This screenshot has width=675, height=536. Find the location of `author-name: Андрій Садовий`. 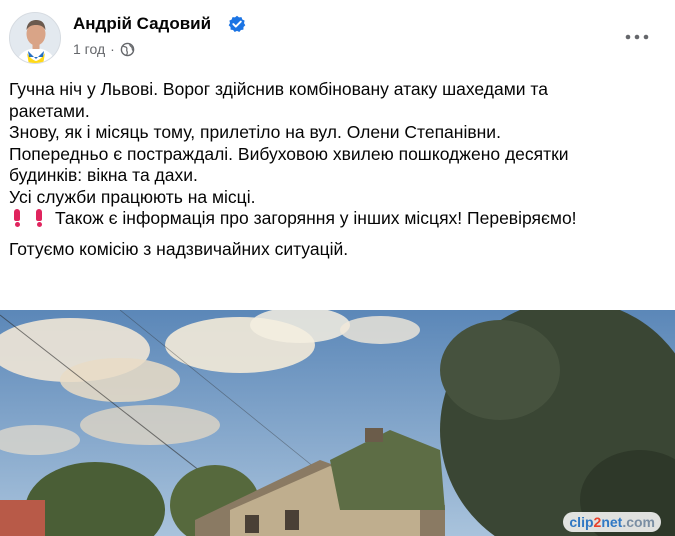

author-name: Андрій Садовий is located at coordinates (142, 24).